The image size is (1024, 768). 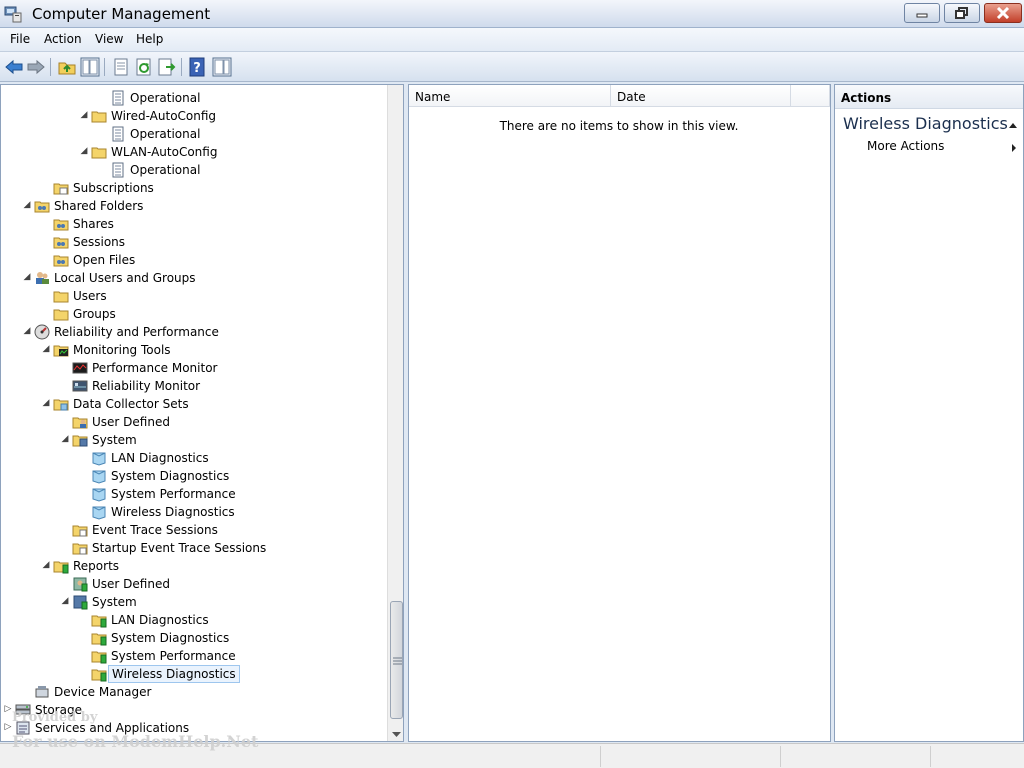 I want to click on tree-item-label: Users, so click(x=90, y=296).